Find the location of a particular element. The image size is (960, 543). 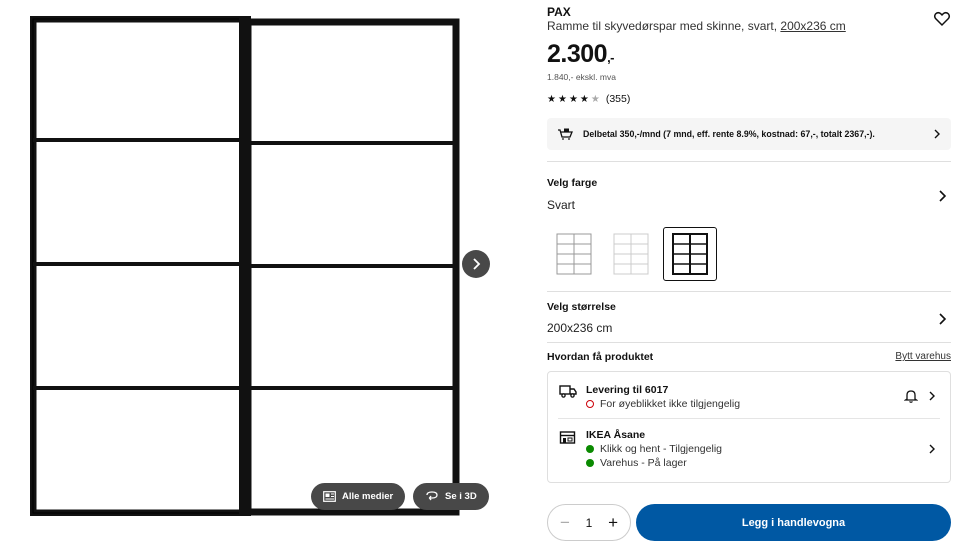

next-image-button is located at coordinates (476, 264).